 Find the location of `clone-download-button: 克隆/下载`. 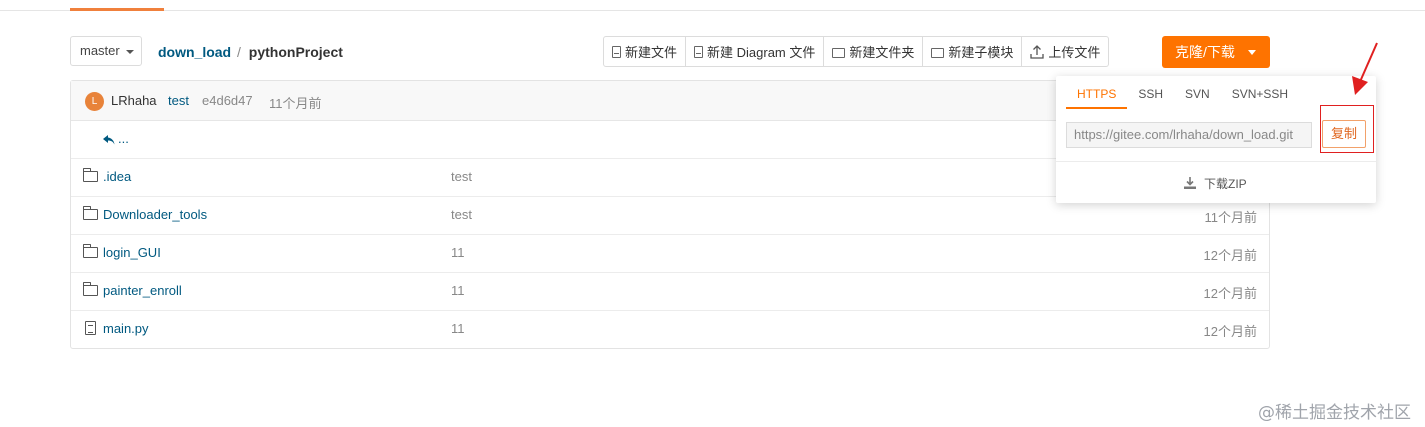

clone-download-button: 克隆/下载 is located at coordinates (1216, 52).